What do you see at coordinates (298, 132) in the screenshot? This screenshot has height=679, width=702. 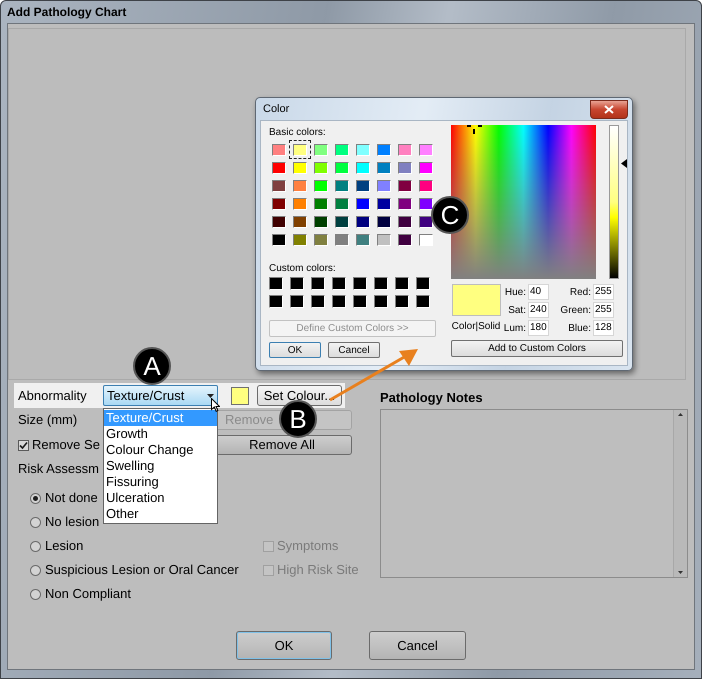 I see `section-label: Basic colors:` at bounding box center [298, 132].